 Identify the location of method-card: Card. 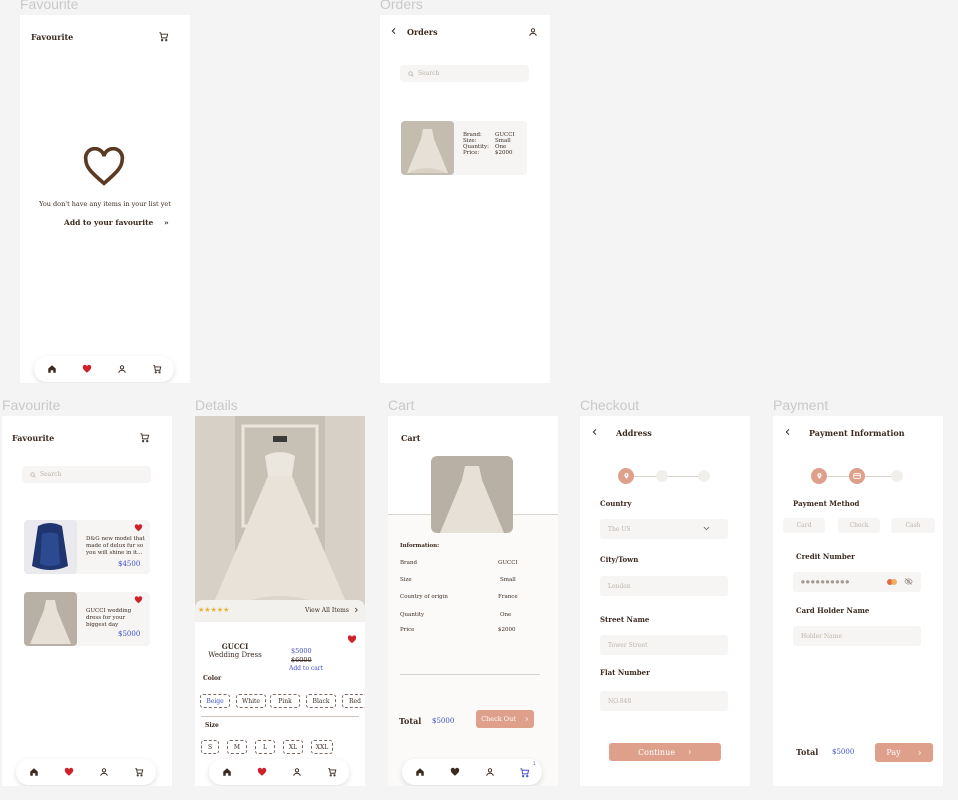
(804, 525).